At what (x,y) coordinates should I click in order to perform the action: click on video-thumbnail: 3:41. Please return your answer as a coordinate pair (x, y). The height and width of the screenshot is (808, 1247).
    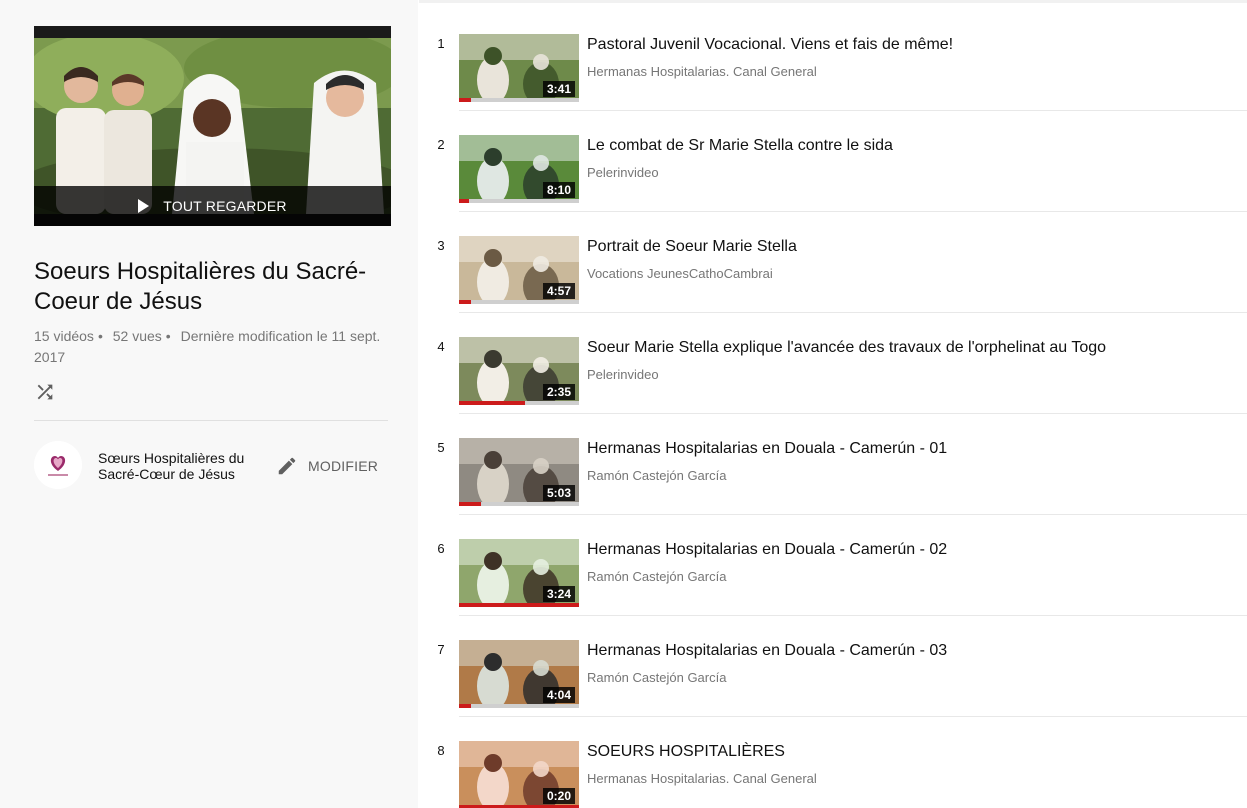
    Looking at the image, I should click on (519, 68).